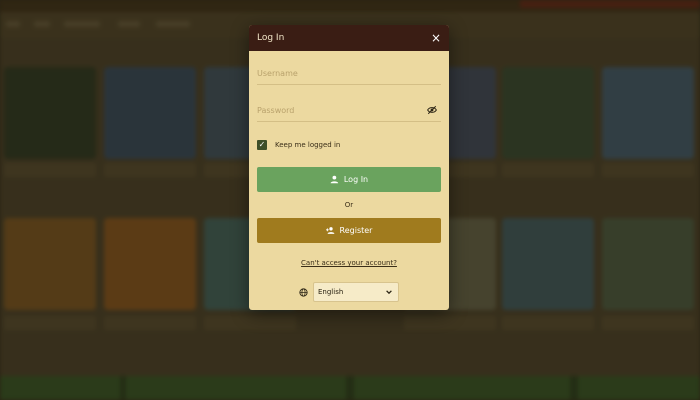 This screenshot has width=700, height=400. Describe the element at coordinates (349, 205) in the screenshot. I see `or-separator: Or` at that location.